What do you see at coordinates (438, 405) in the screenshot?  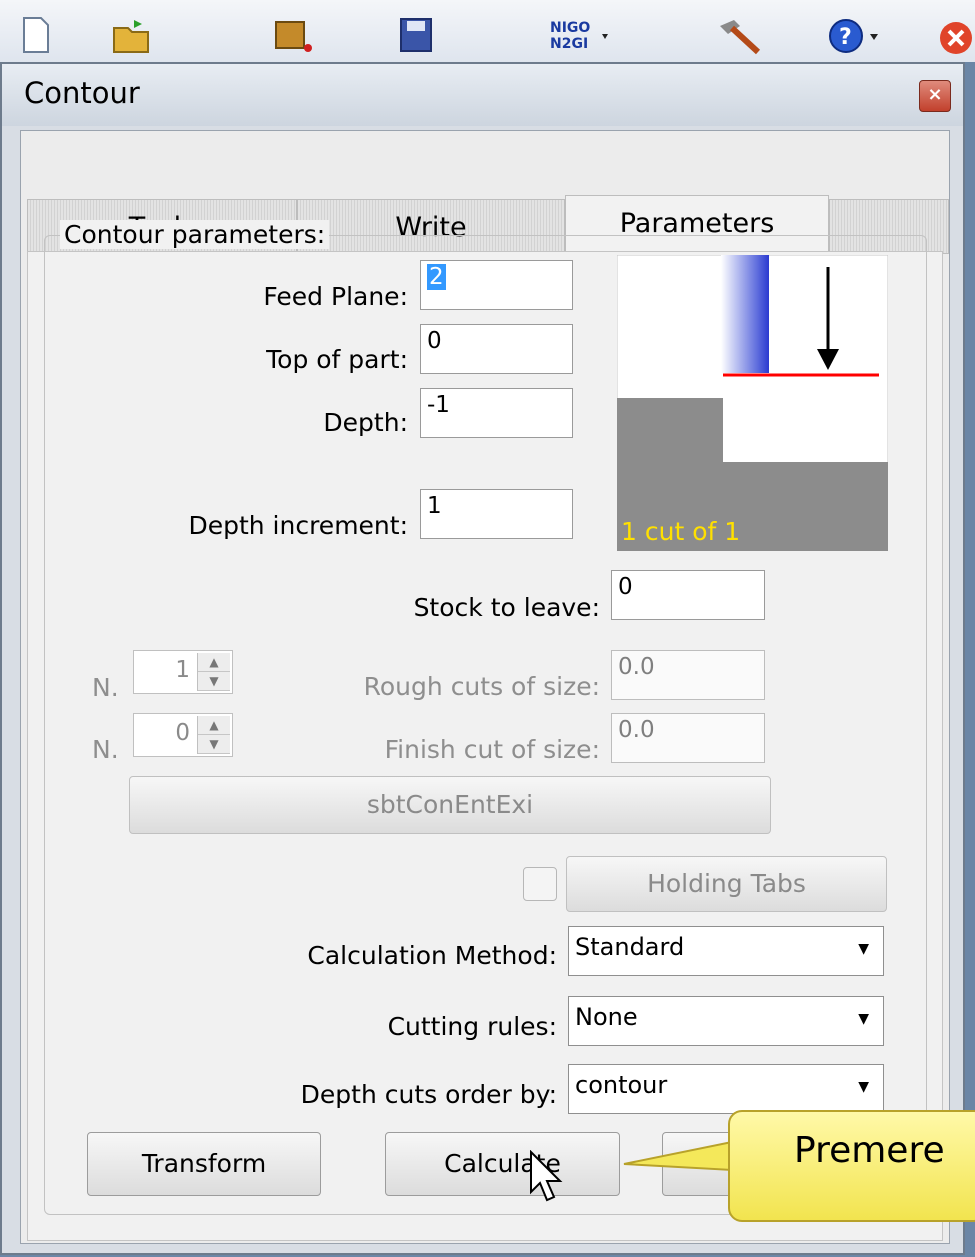 I see `depth-value: -1` at bounding box center [438, 405].